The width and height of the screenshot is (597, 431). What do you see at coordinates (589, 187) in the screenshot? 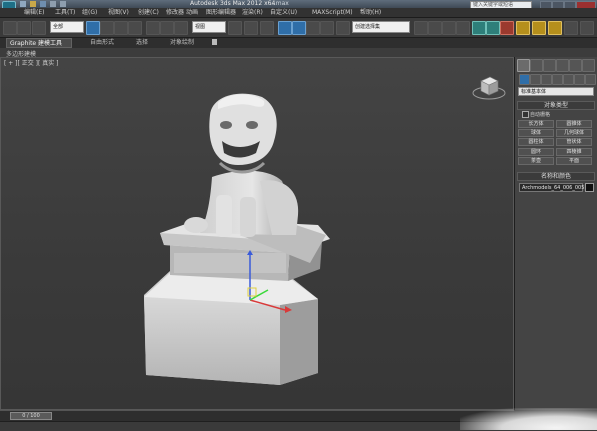
I see `object-color-swatch` at bounding box center [589, 187].